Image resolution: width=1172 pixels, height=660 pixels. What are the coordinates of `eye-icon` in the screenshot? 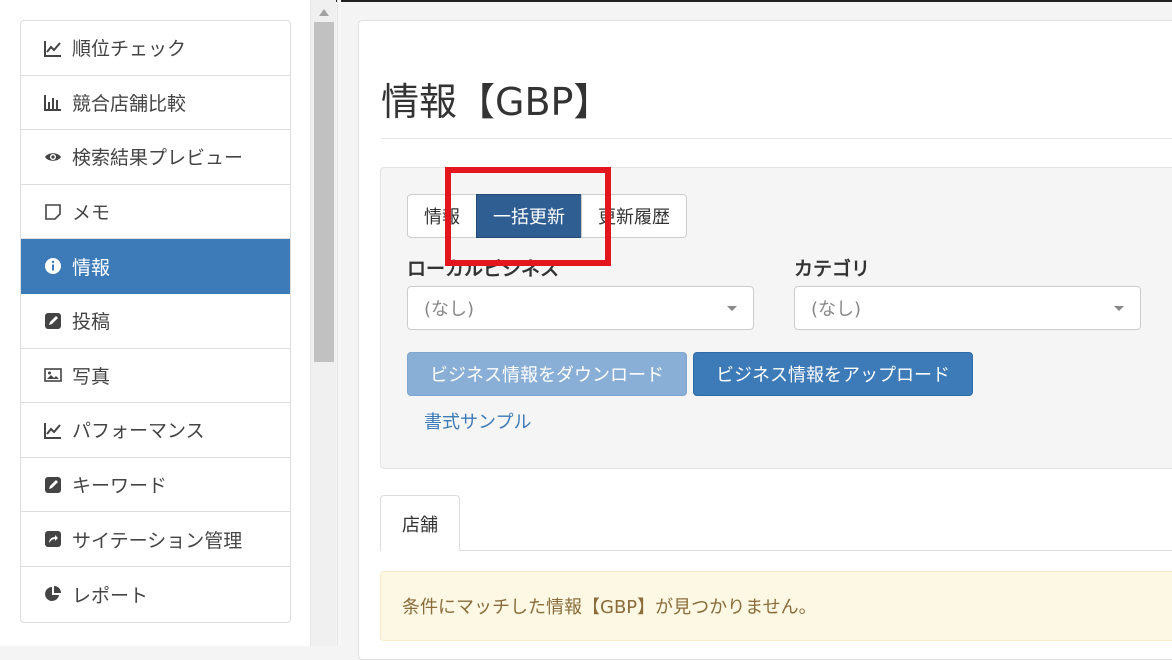 It's located at (53, 157).